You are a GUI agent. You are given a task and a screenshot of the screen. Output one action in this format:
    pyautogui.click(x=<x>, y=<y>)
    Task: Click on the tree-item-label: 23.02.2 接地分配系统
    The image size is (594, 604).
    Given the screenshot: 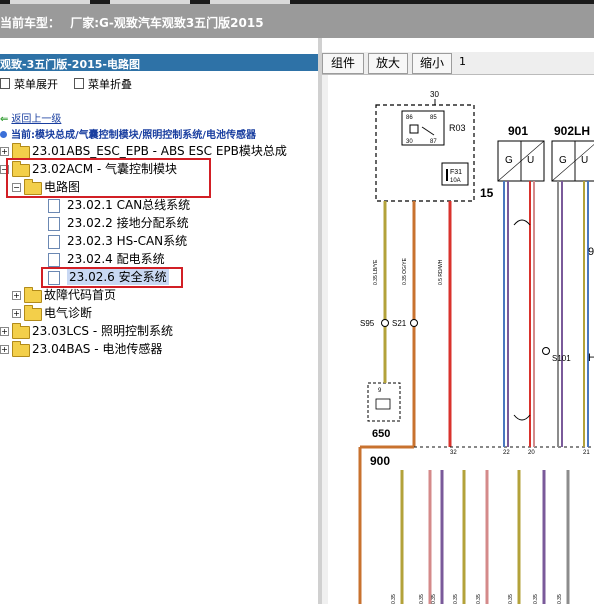 What is the action you would take?
    pyautogui.click(x=128, y=223)
    